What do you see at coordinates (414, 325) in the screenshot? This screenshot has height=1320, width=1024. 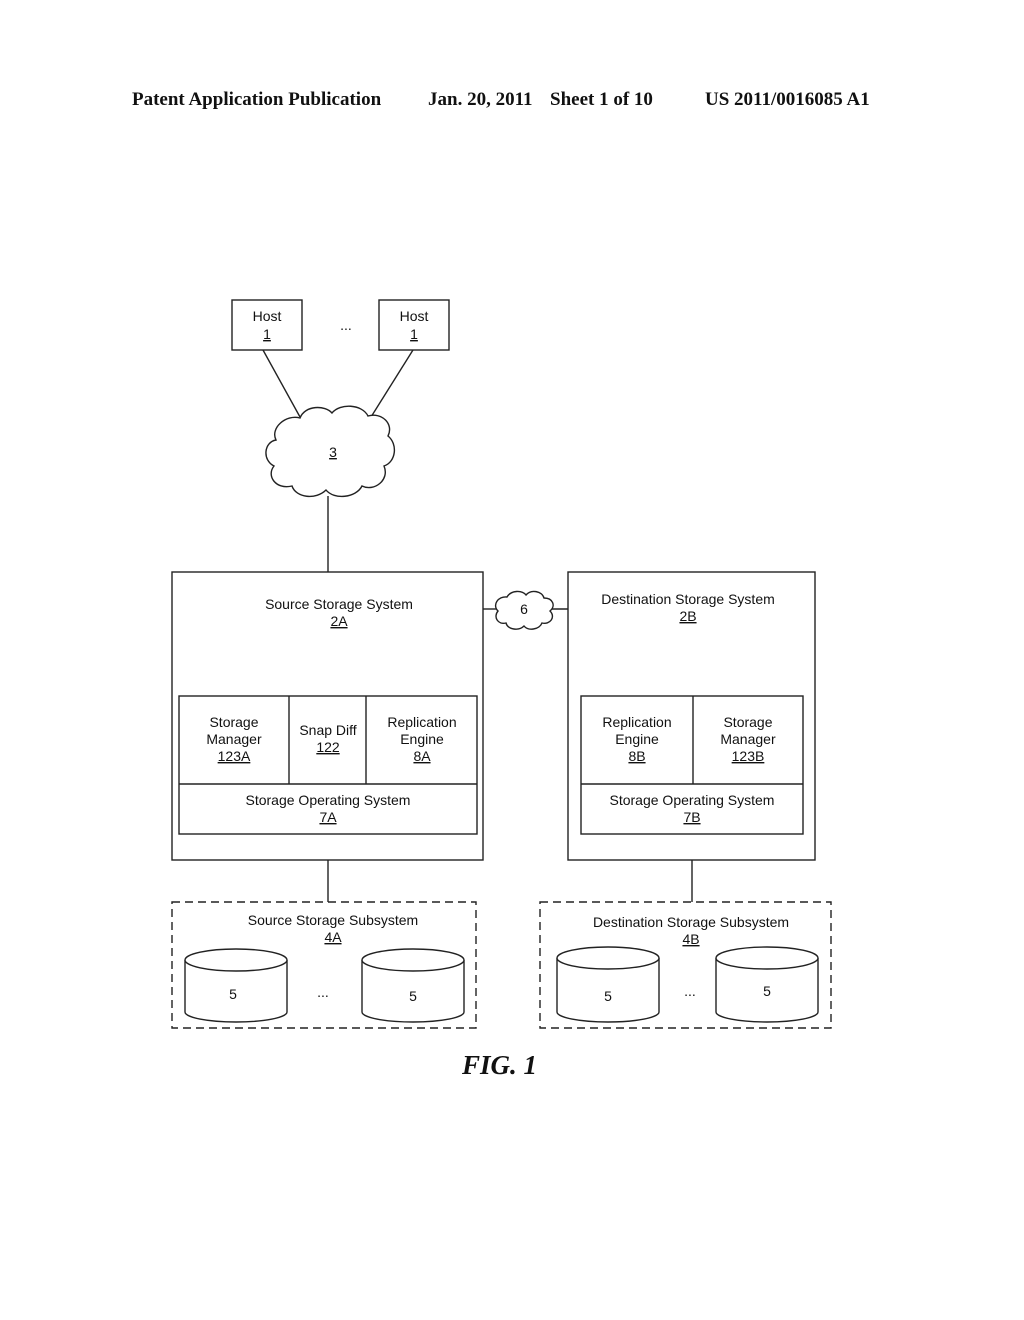 I see `host-2: Host 1` at bounding box center [414, 325].